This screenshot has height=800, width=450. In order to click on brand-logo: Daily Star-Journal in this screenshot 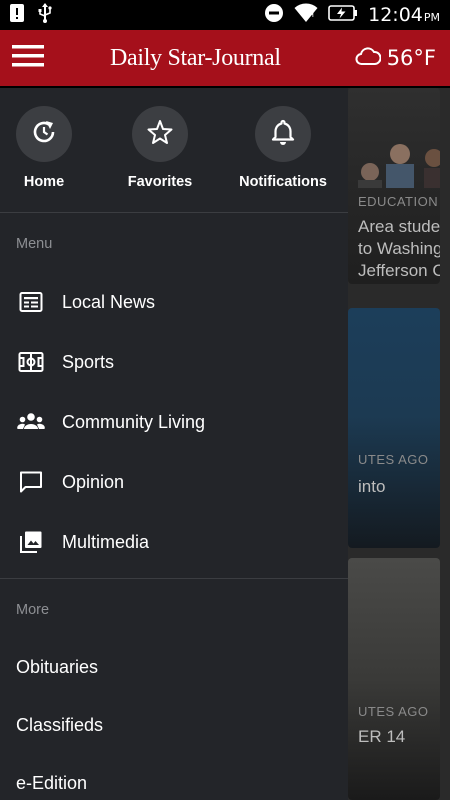, I will do `click(205, 58)`.